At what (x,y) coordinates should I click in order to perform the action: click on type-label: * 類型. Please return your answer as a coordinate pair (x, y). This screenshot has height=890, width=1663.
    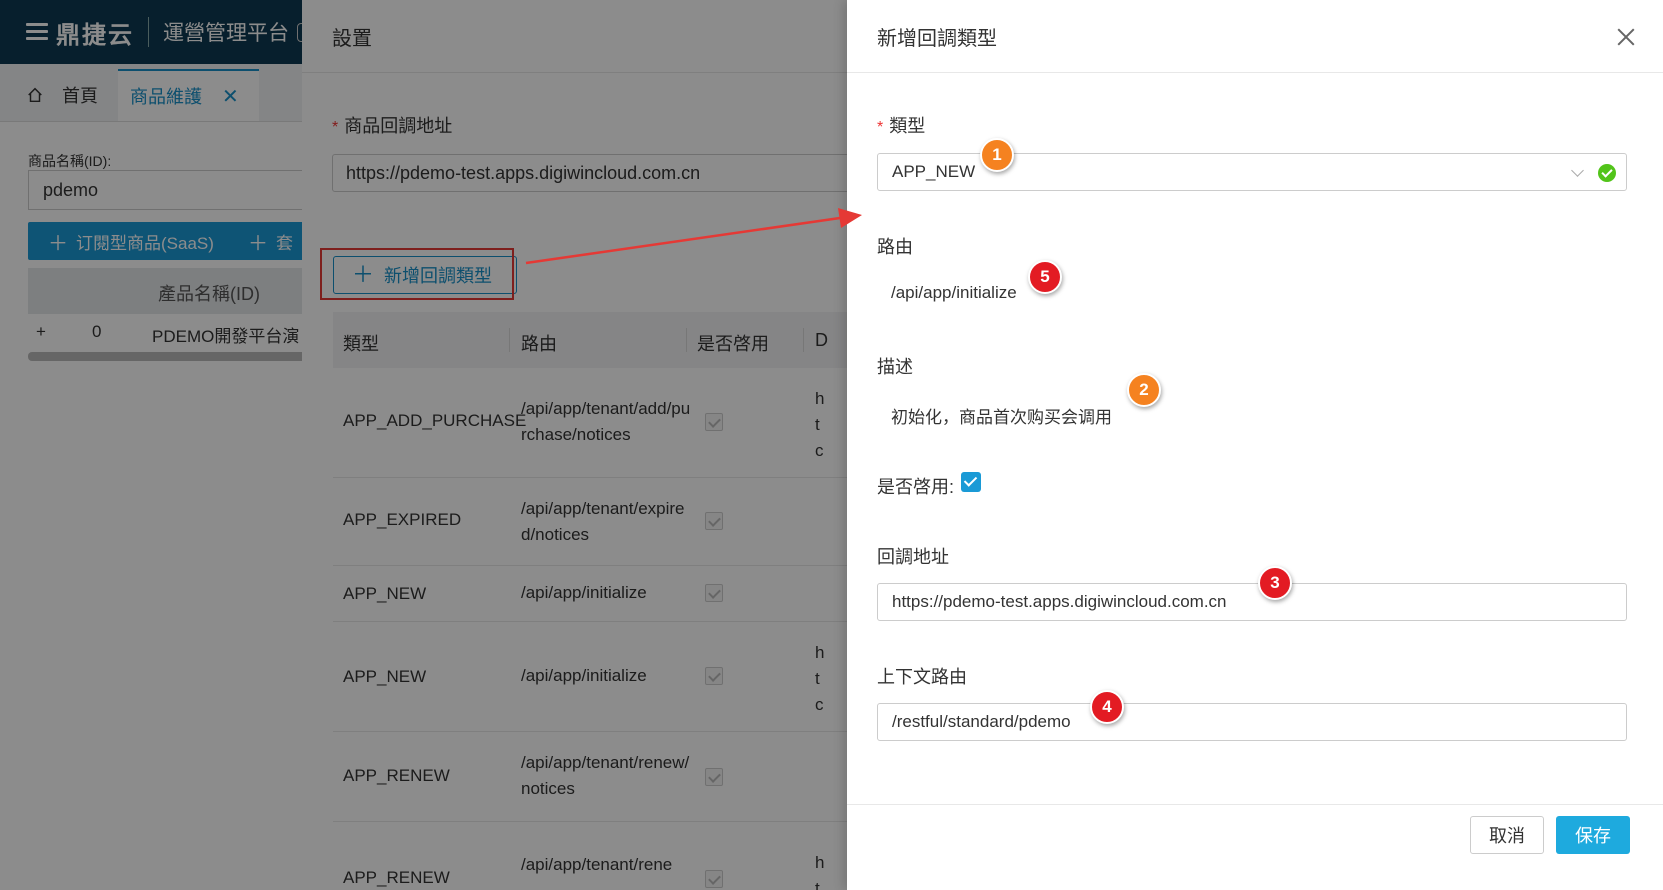
    Looking at the image, I should click on (901, 126).